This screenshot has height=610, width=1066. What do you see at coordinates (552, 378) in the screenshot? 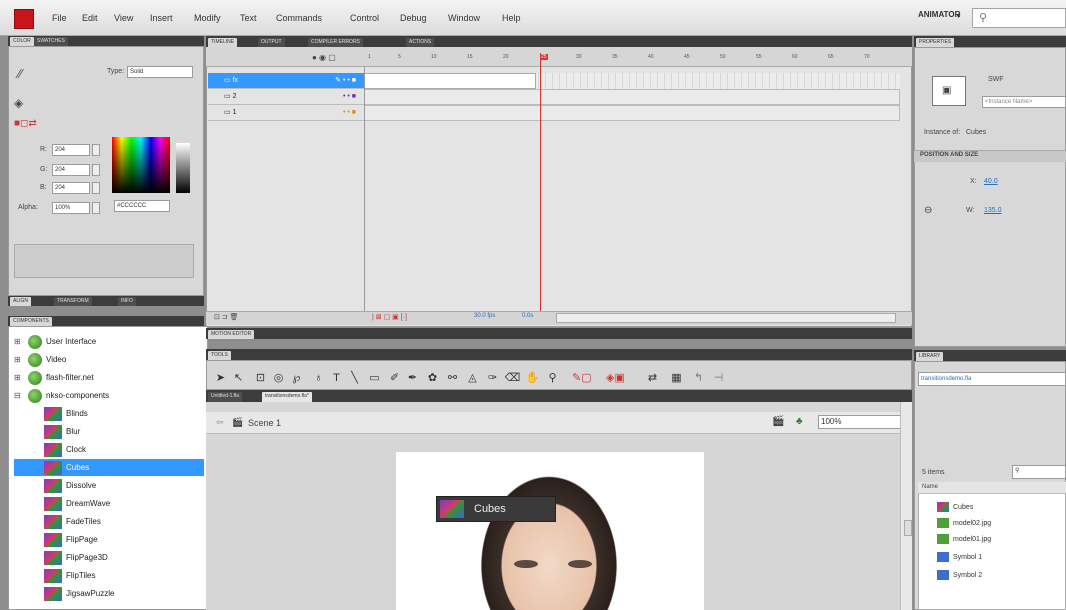
I see `zoom-tool-icon: ⚲` at bounding box center [552, 378].